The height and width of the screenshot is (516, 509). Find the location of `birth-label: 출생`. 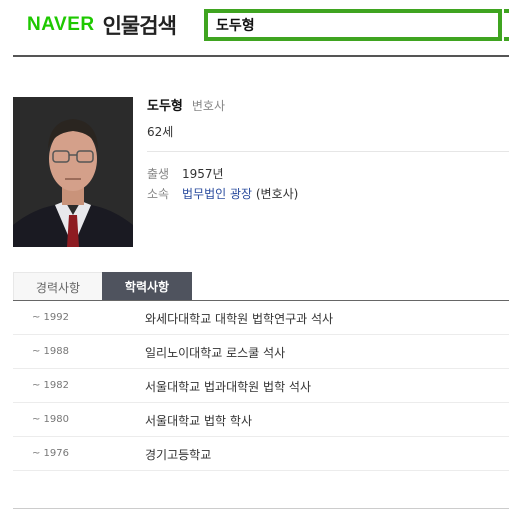

birth-label: 출생 is located at coordinates (158, 174).